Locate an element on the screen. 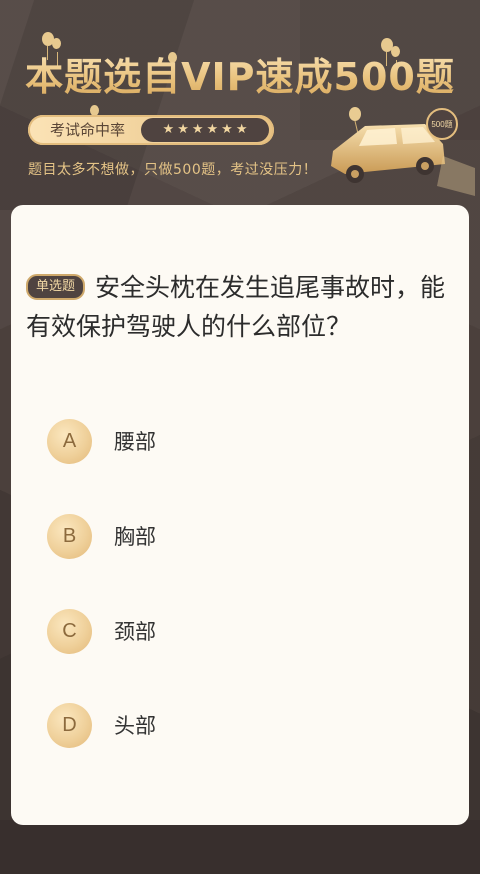 The width and height of the screenshot is (480, 874). option-letter-badge: D is located at coordinates (69, 725).